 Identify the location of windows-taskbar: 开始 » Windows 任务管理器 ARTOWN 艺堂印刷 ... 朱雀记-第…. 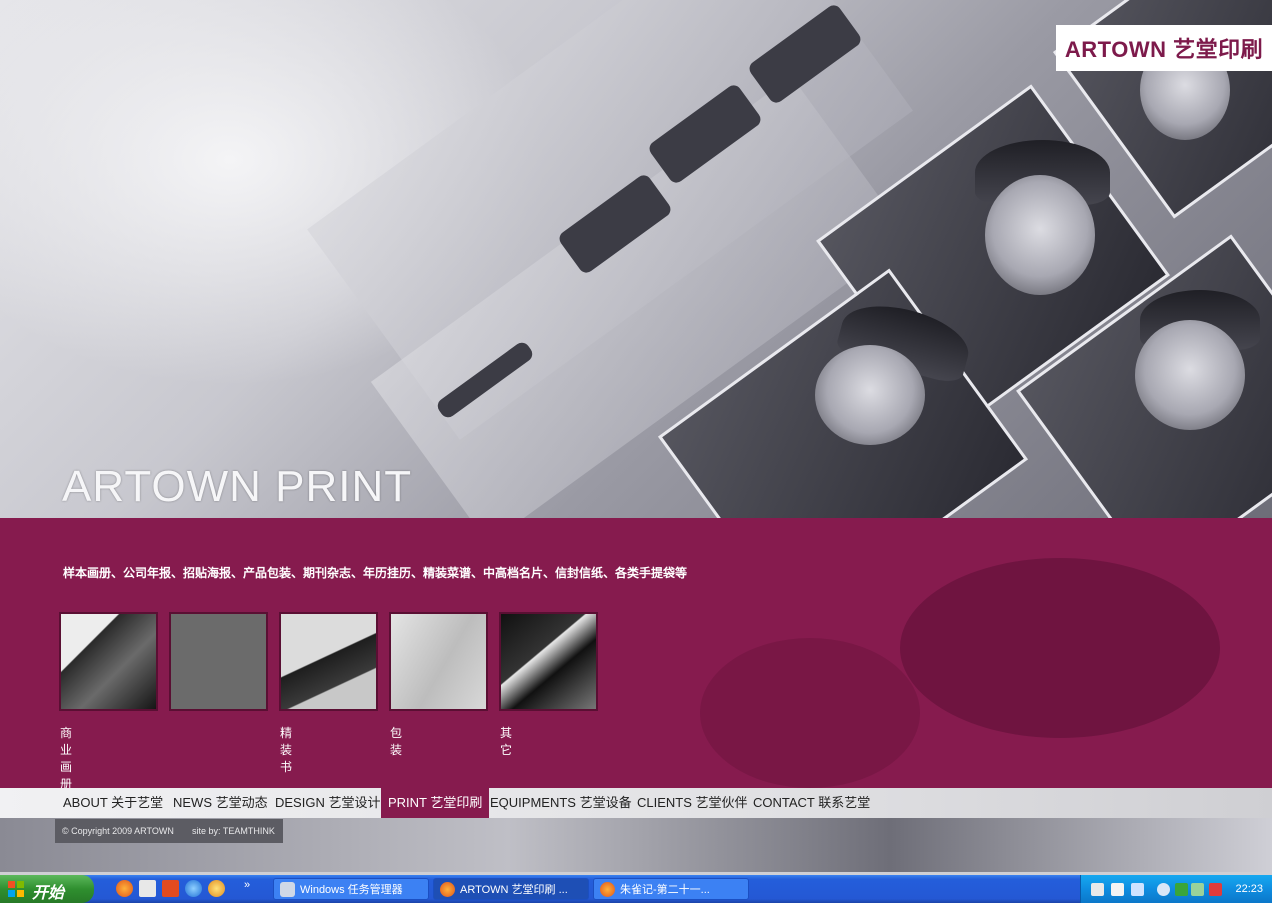
(636, 889).